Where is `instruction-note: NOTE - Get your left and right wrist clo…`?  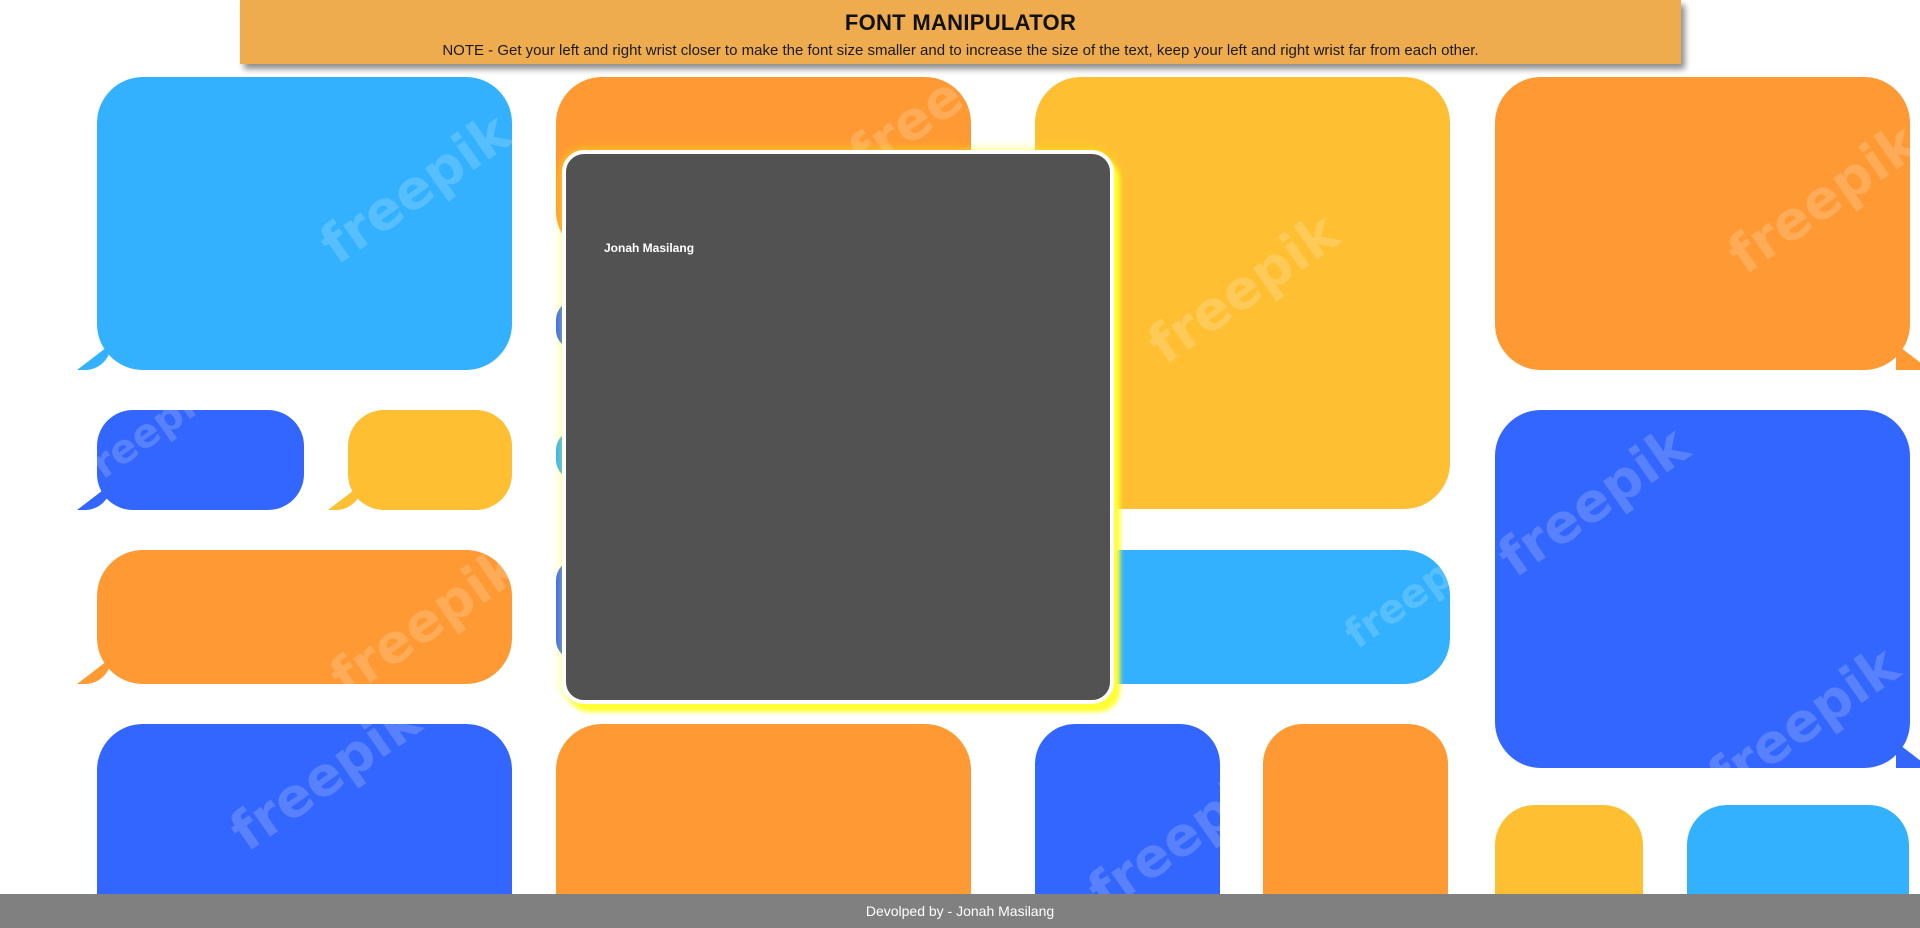
instruction-note: NOTE - Get your left and right wrist clo… is located at coordinates (960, 50).